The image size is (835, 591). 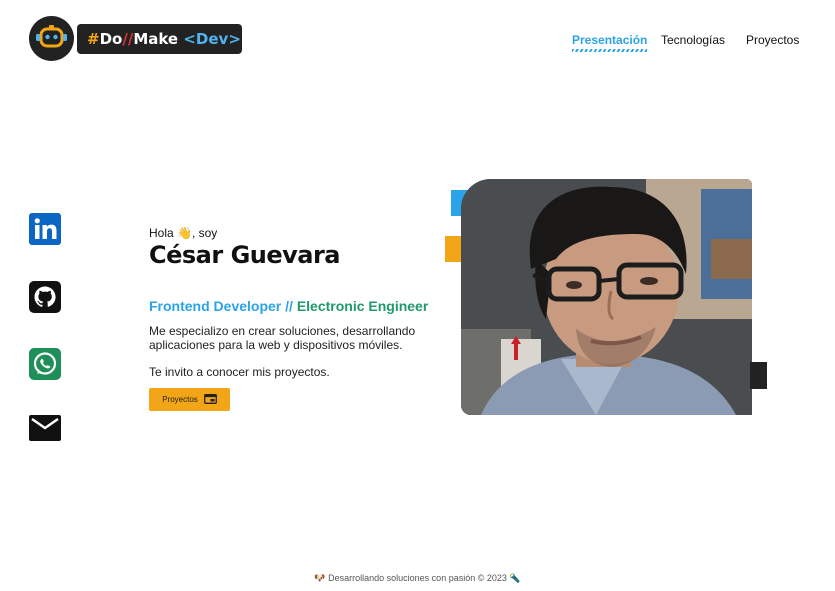 I want to click on profile-photo, so click(x=606, y=297).